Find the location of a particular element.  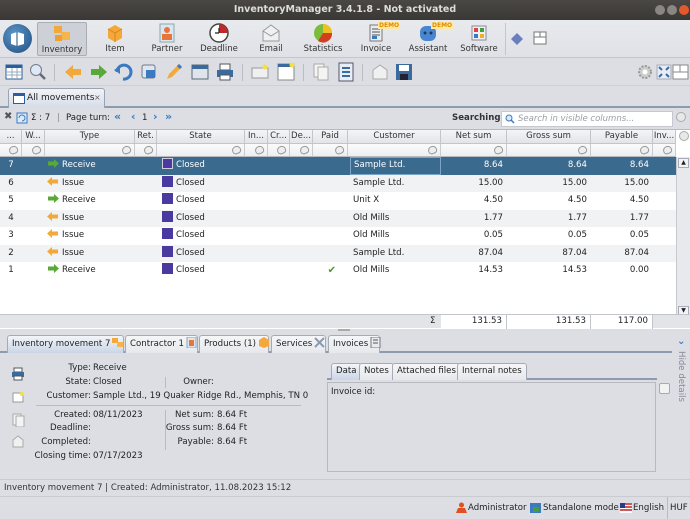

tab-data: Data is located at coordinates (346, 371).